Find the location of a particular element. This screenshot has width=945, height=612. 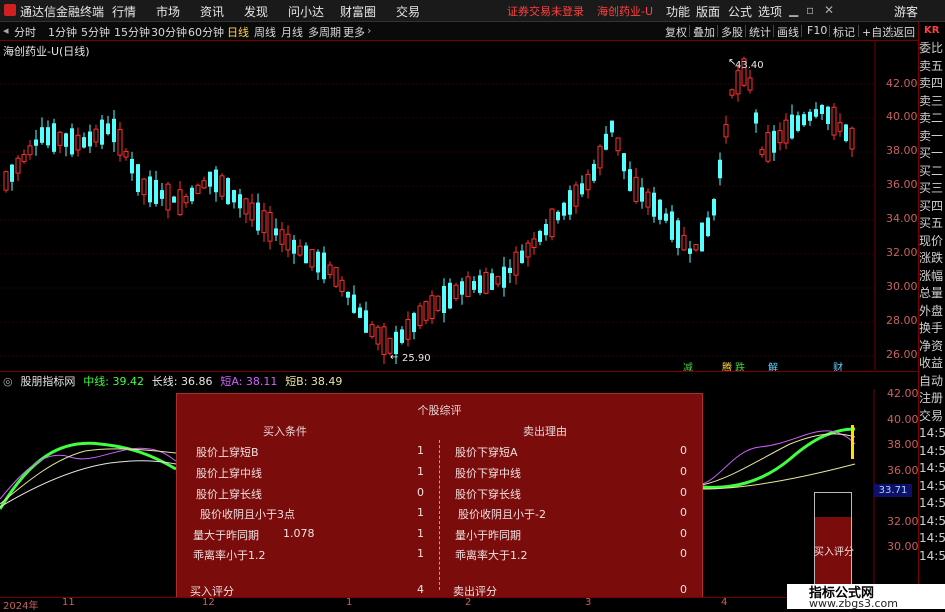

date-tick: 3 is located at coordinates (588, 602).